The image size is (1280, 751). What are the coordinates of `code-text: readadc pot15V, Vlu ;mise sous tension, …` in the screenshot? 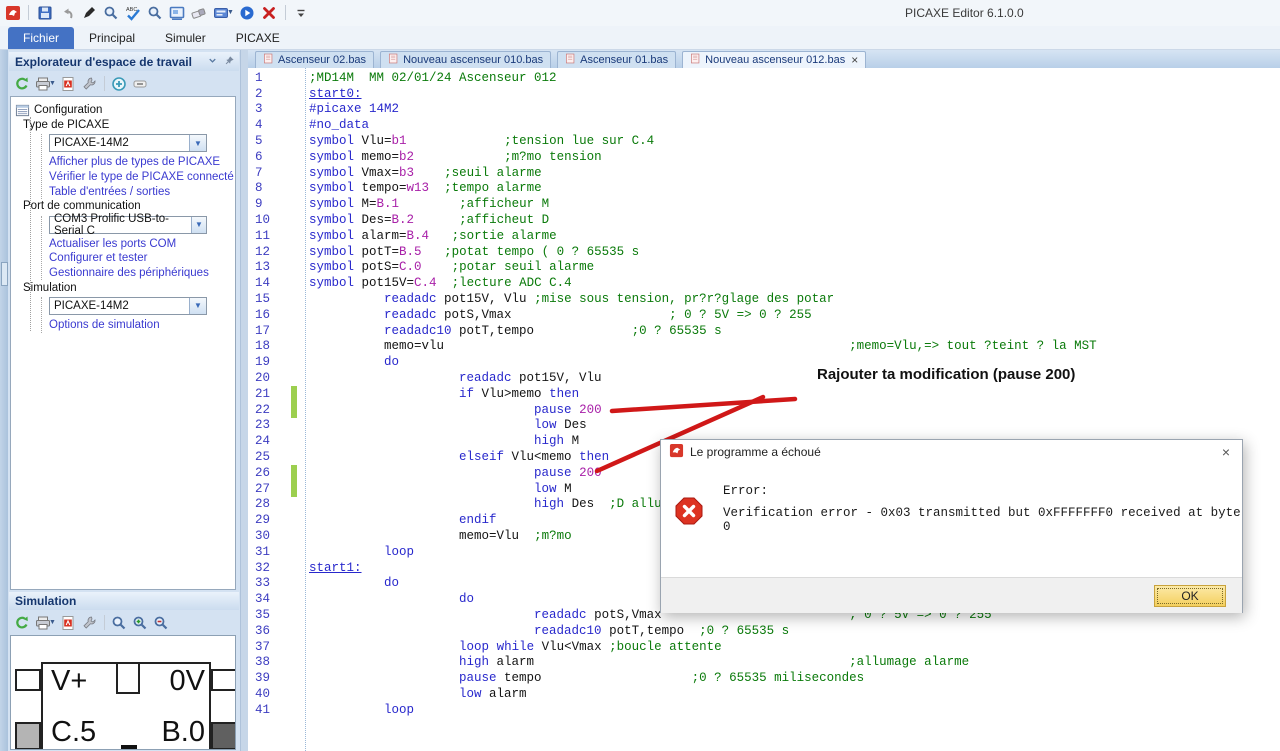 It's located at (565, 299).